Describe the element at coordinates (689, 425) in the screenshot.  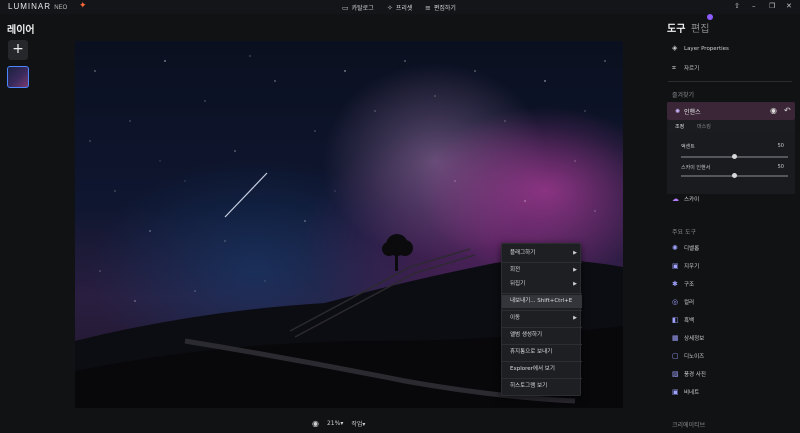
I see `creative-section-title: 크리에이티브` at that location.